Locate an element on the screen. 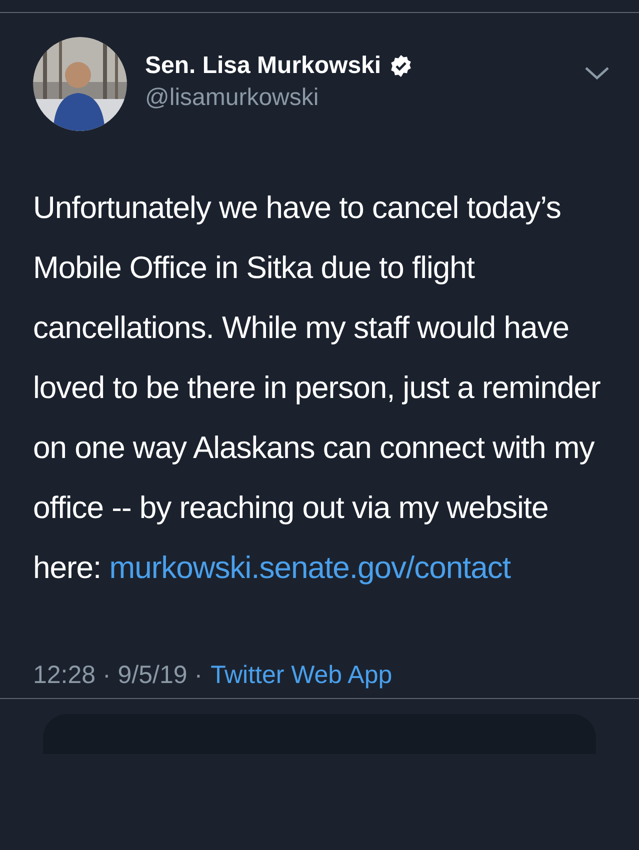 Image resolution: width=639 pixels, height=850 pixels. timestamp: 12:28 · 9/5/19 · is located at coordinates (118, 675).